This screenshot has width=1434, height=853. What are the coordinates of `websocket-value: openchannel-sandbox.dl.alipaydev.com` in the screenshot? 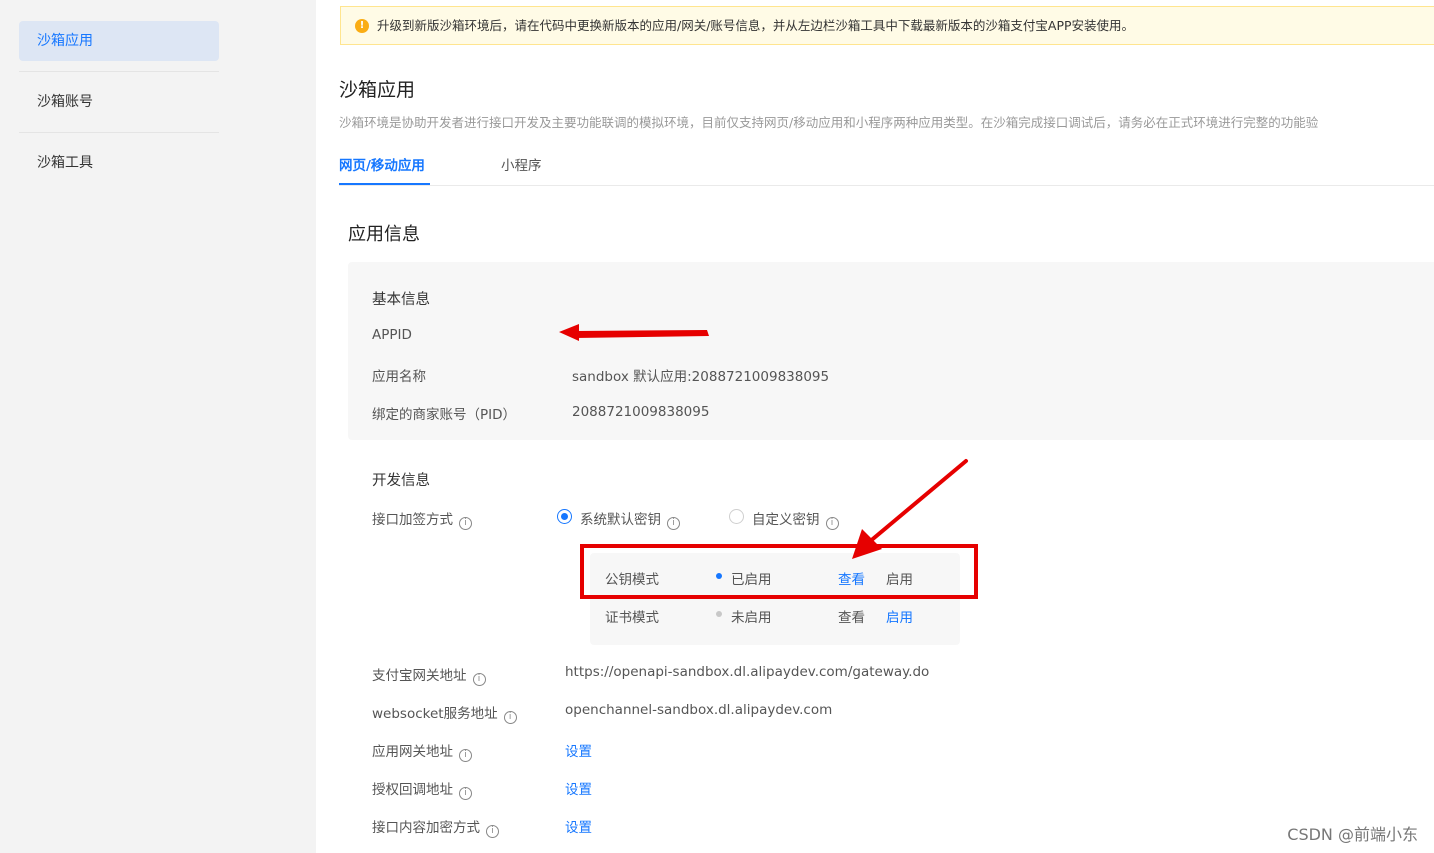 It's located at (699, 710).